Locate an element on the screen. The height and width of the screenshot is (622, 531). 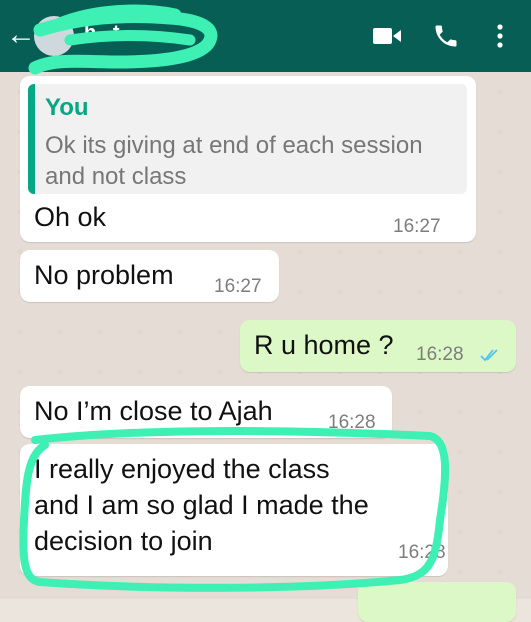
video-camera-icon is located at coordinates (387, 36).